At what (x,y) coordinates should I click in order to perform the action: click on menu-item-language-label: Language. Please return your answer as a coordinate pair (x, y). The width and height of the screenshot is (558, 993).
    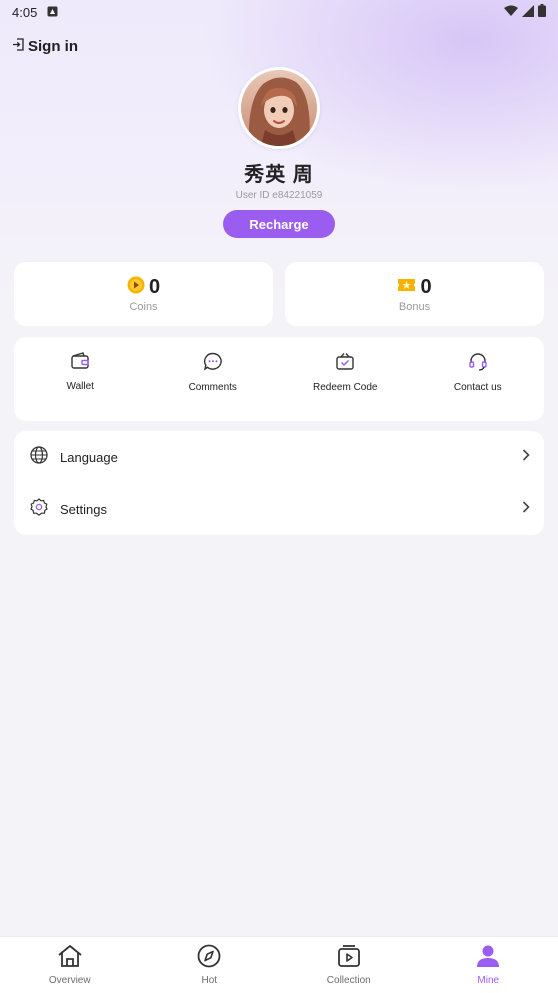
    Looking at the image, I should click on (291, 457).